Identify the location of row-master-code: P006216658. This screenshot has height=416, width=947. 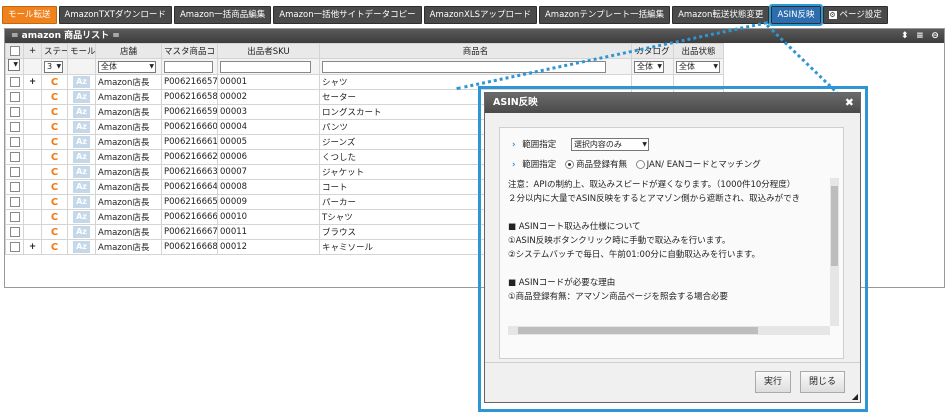
(189, 97).